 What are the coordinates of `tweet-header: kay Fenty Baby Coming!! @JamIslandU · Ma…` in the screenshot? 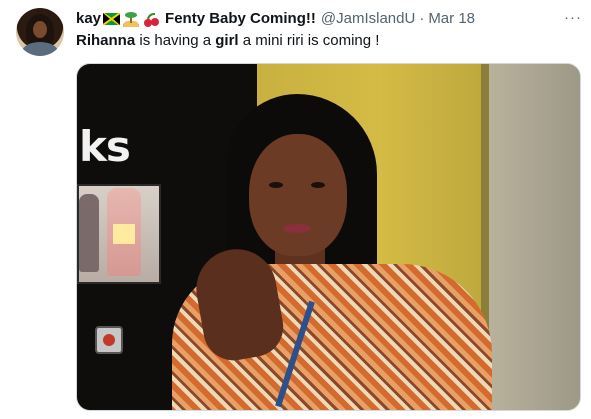 It's located at (275, 19).